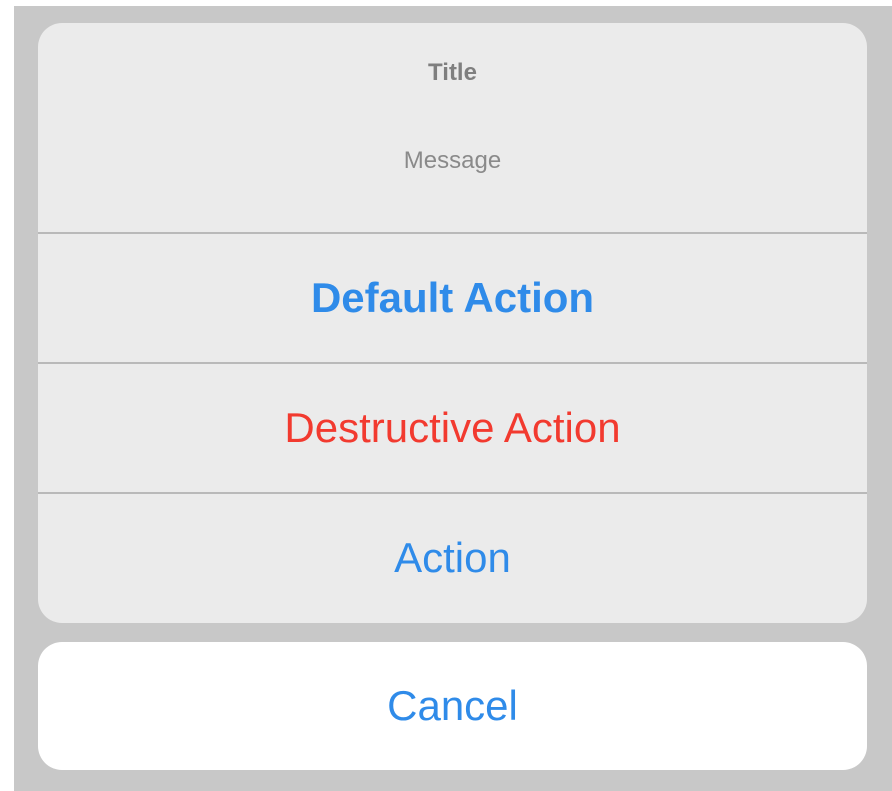 Image resolution: width=892 pixels, height=791 pixels. What do you see at coordinates (452, 72) in the screenshot?
I see `action-sheet-title: Title` at bounding box center [452, 72].